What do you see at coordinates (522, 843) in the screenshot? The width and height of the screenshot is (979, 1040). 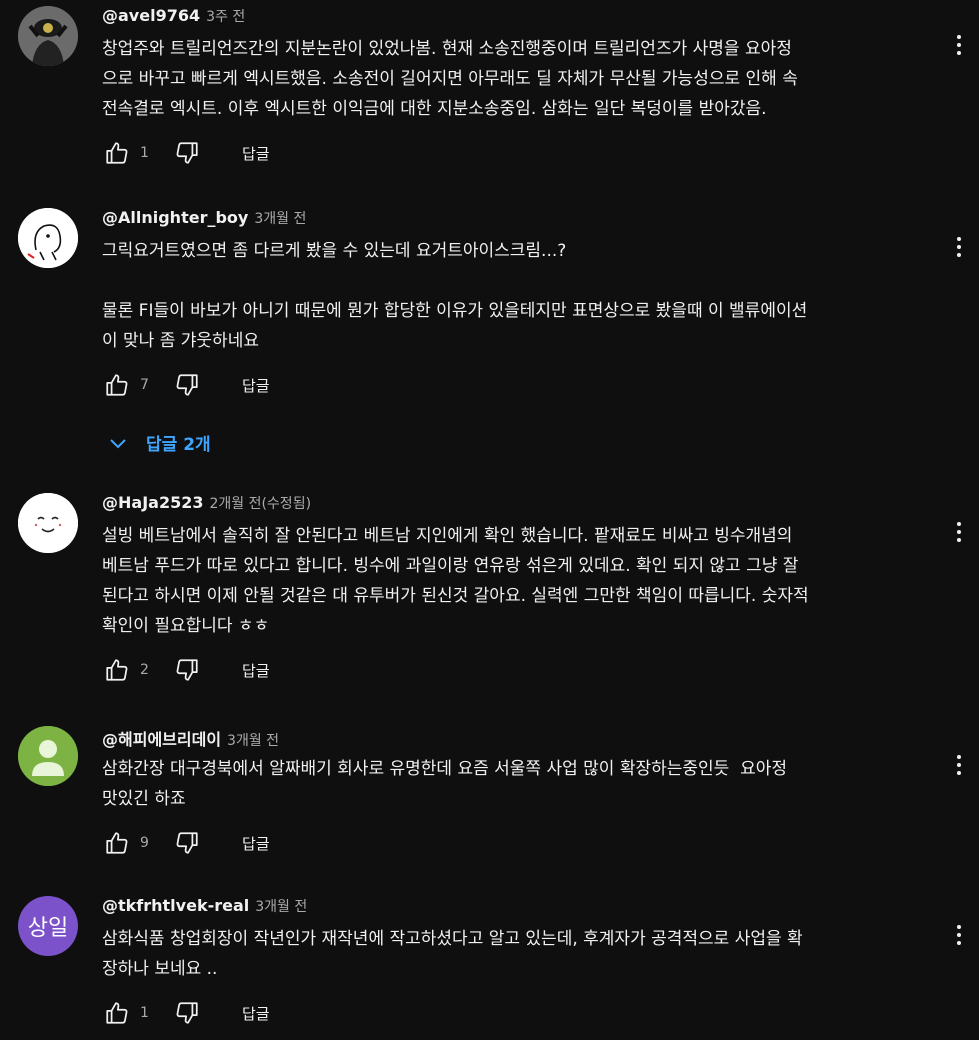 I see `comment-actions: 9 답글` at bounding box center [522, 843].